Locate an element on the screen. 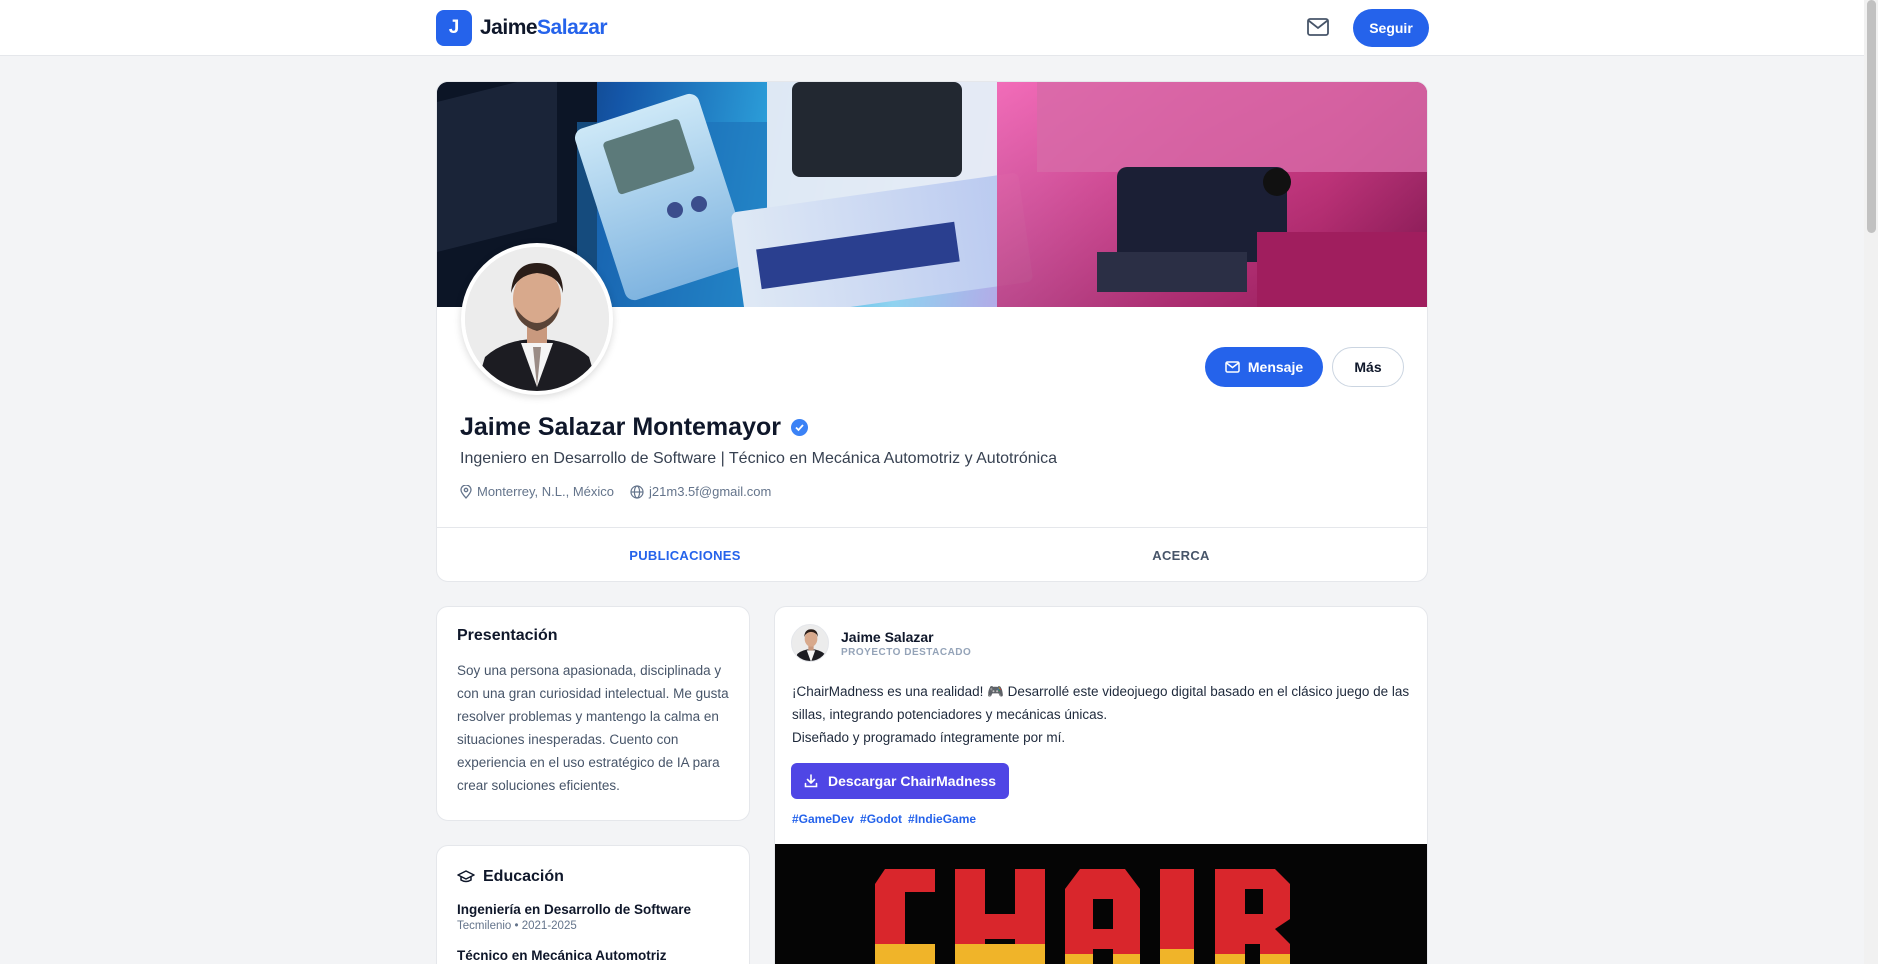 This screenshot has height=964, width=1878. location-item: Monterrey, N.L., México is located at coordinates (537, 491).